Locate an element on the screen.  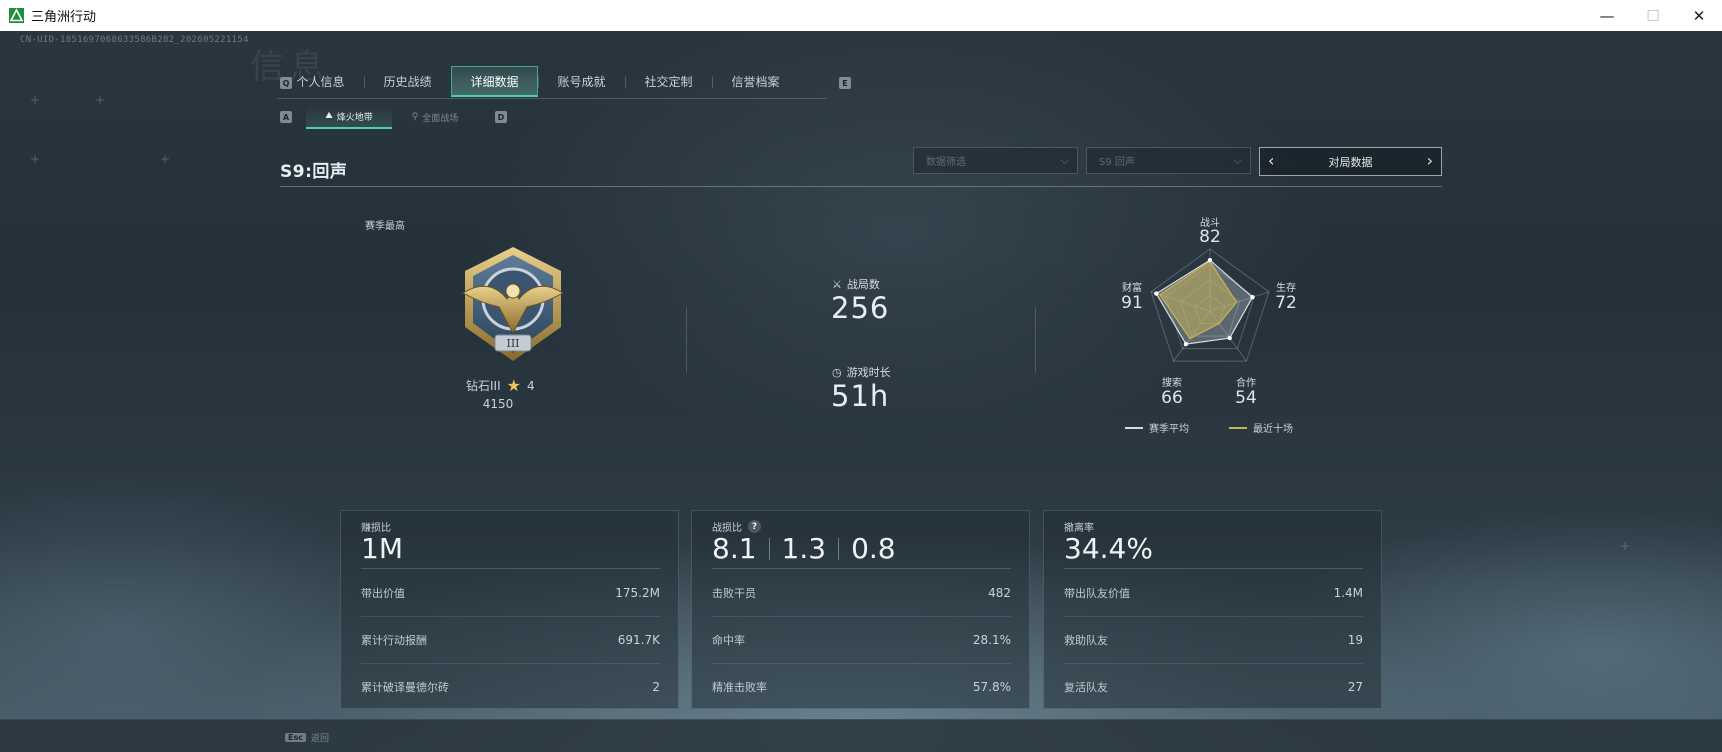
dropdown-value: S9 回声 is located at coordinates (1117, 162).